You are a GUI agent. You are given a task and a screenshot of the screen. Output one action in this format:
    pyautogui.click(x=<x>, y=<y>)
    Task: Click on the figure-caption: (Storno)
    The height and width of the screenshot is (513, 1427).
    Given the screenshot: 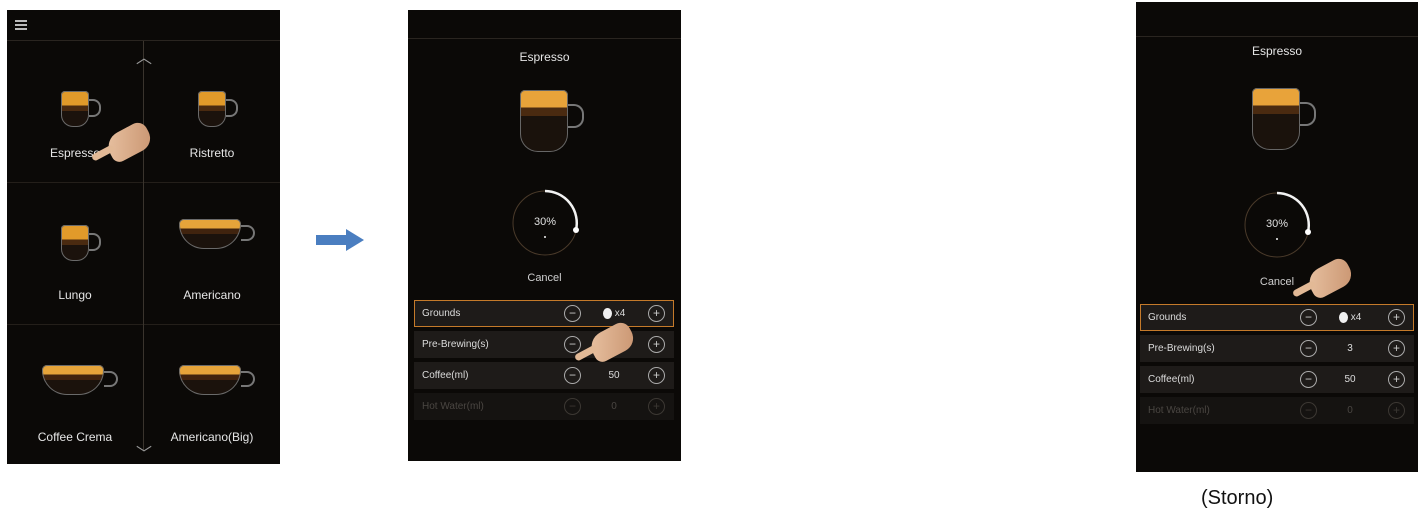 What is the action you would take?
    pyautogui.click(x=1237, y=498)
    